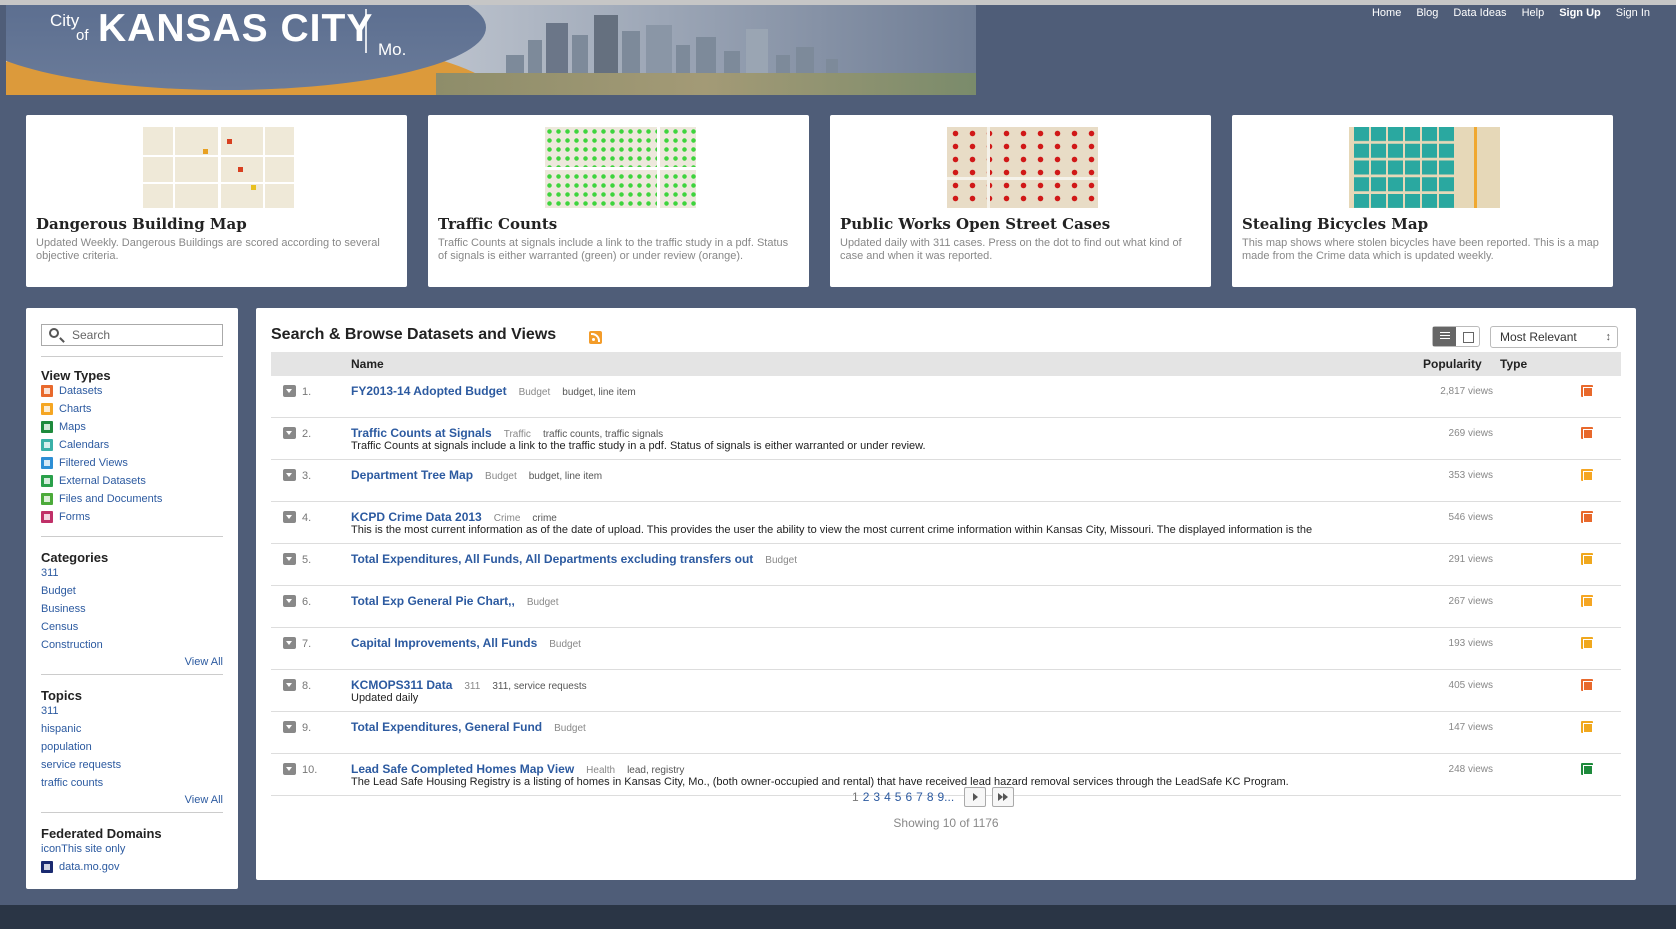 The image size is (1676, 929). What do you see at coordinates (132, 867) in the screenshot?
I see `federated-item-data-mo-gov: data.mo.gov` at bounding box center [132, 867].